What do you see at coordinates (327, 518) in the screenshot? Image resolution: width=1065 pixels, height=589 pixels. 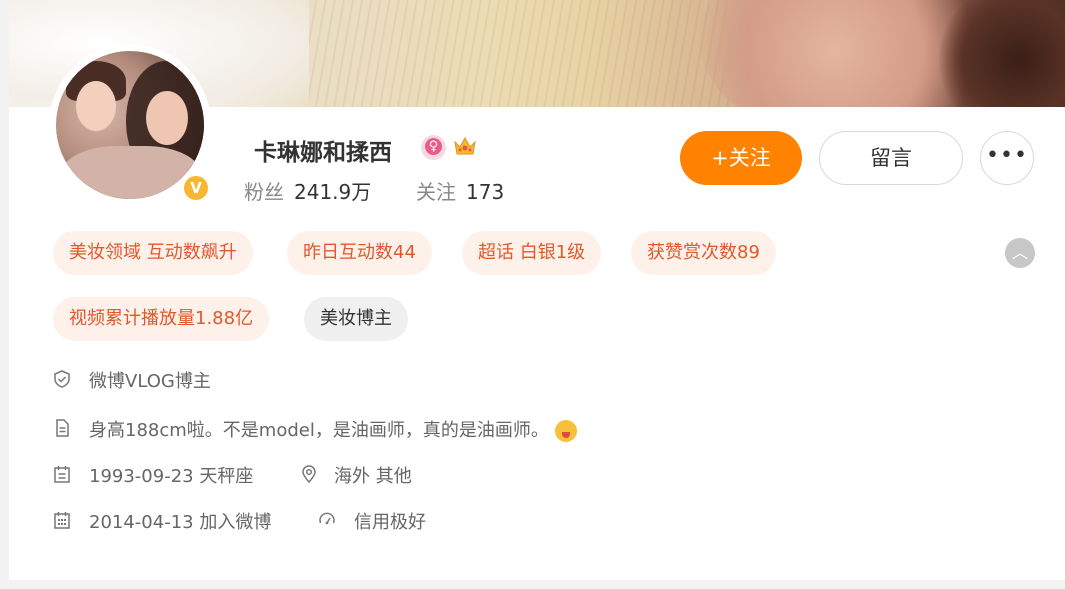 I see `credit-icon` at bounding box center [327, 518].